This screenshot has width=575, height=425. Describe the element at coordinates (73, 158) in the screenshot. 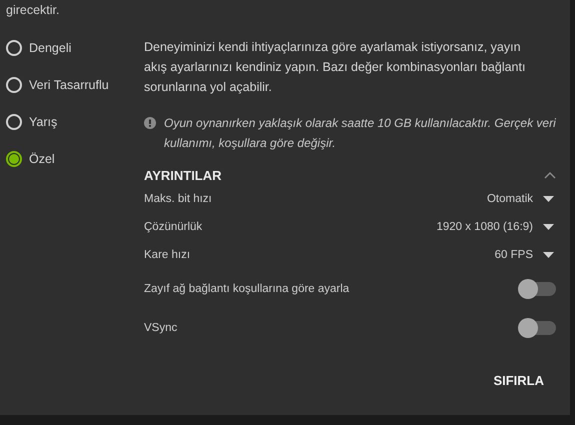

I see `radio-option: Özel` at that location.